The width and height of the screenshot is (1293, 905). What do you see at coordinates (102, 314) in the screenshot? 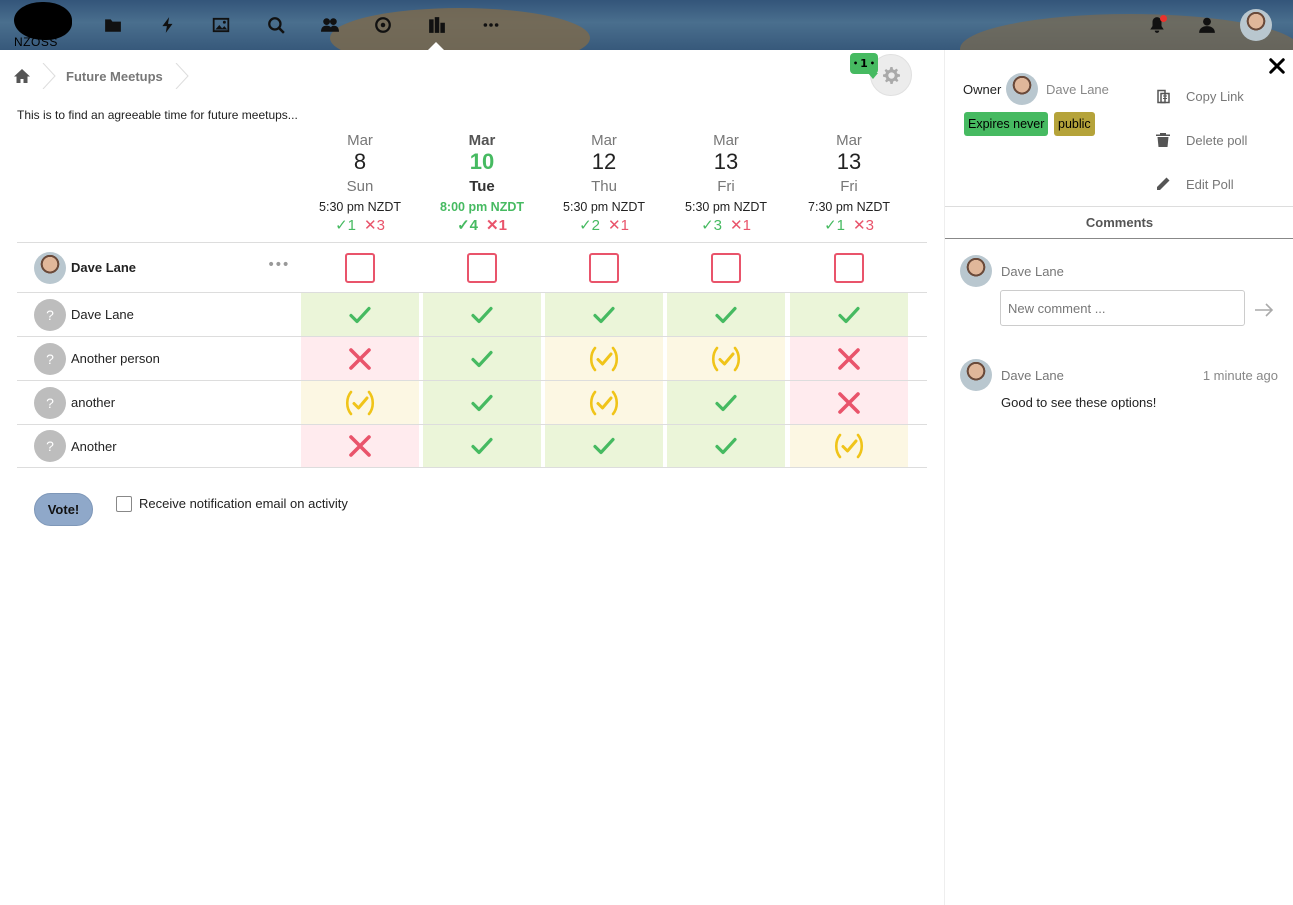
I see `participant-name: Dave Lane` at bounding box center [102, 314].